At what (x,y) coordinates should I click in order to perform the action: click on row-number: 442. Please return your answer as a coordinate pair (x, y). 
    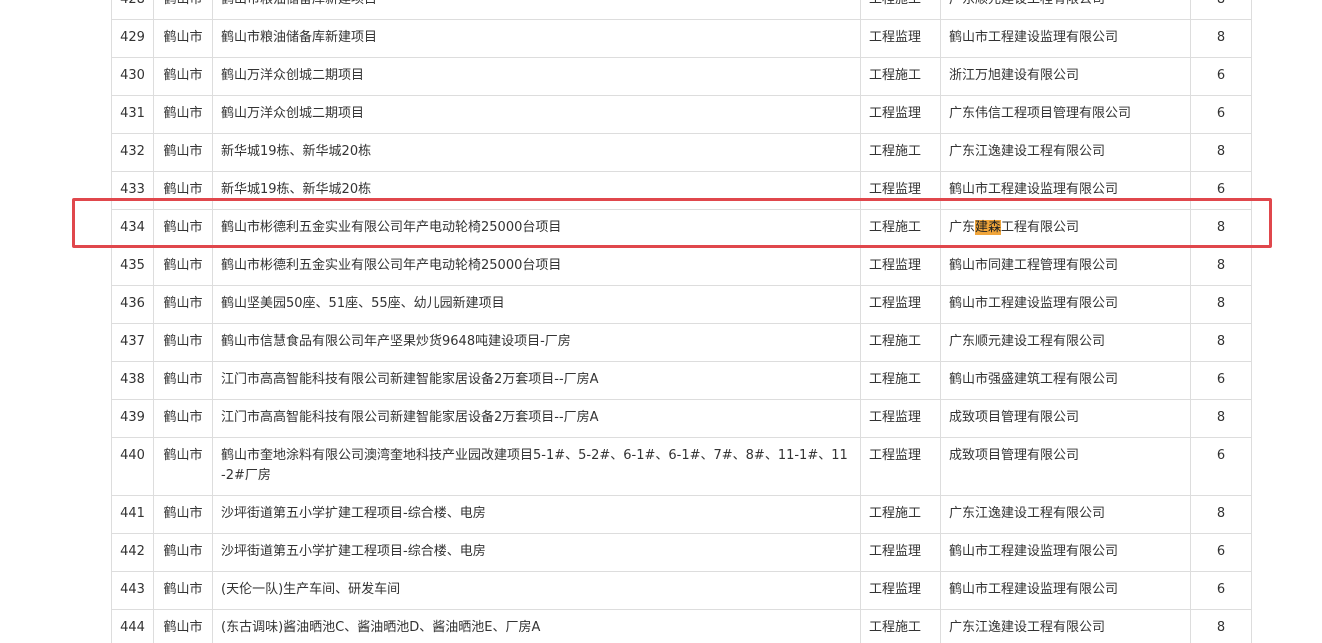
    Looking at the image, I should click on (132, 552).